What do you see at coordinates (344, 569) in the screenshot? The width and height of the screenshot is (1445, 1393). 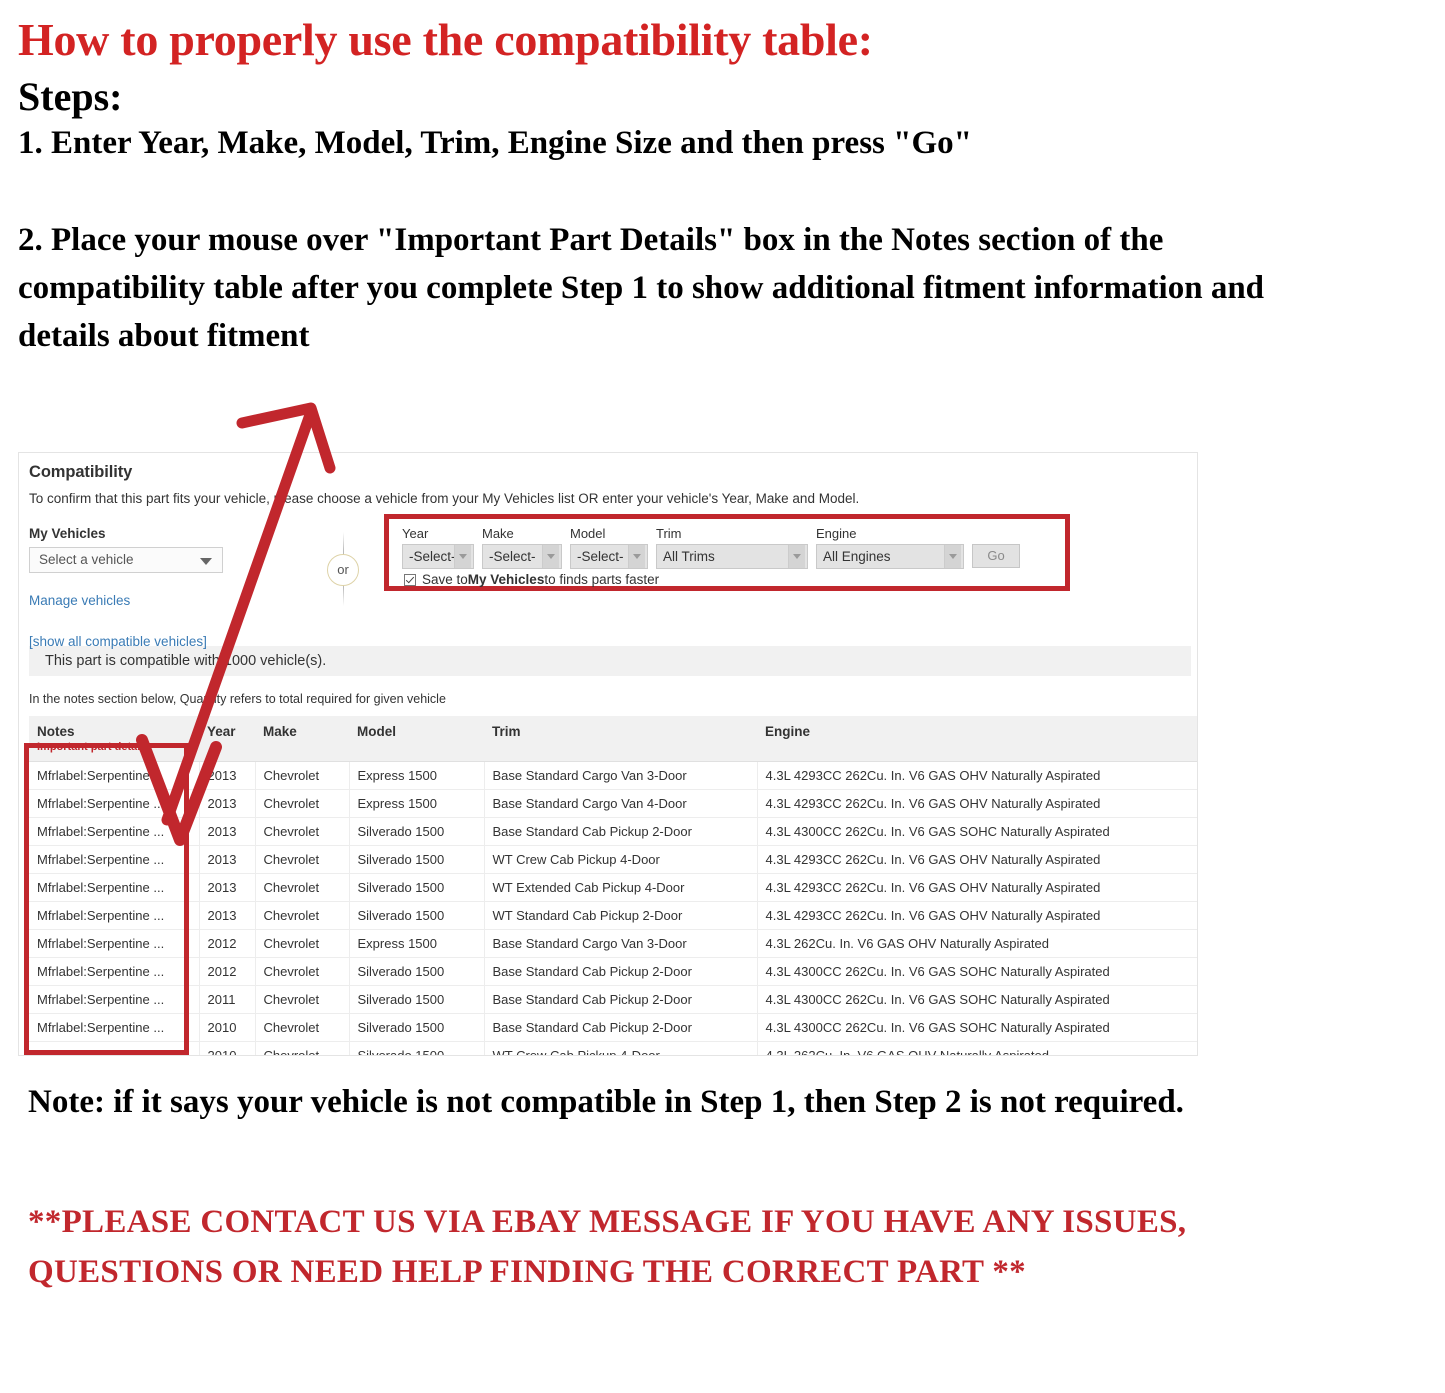 I see `or-divider: or` at bounding box center [344, 569].